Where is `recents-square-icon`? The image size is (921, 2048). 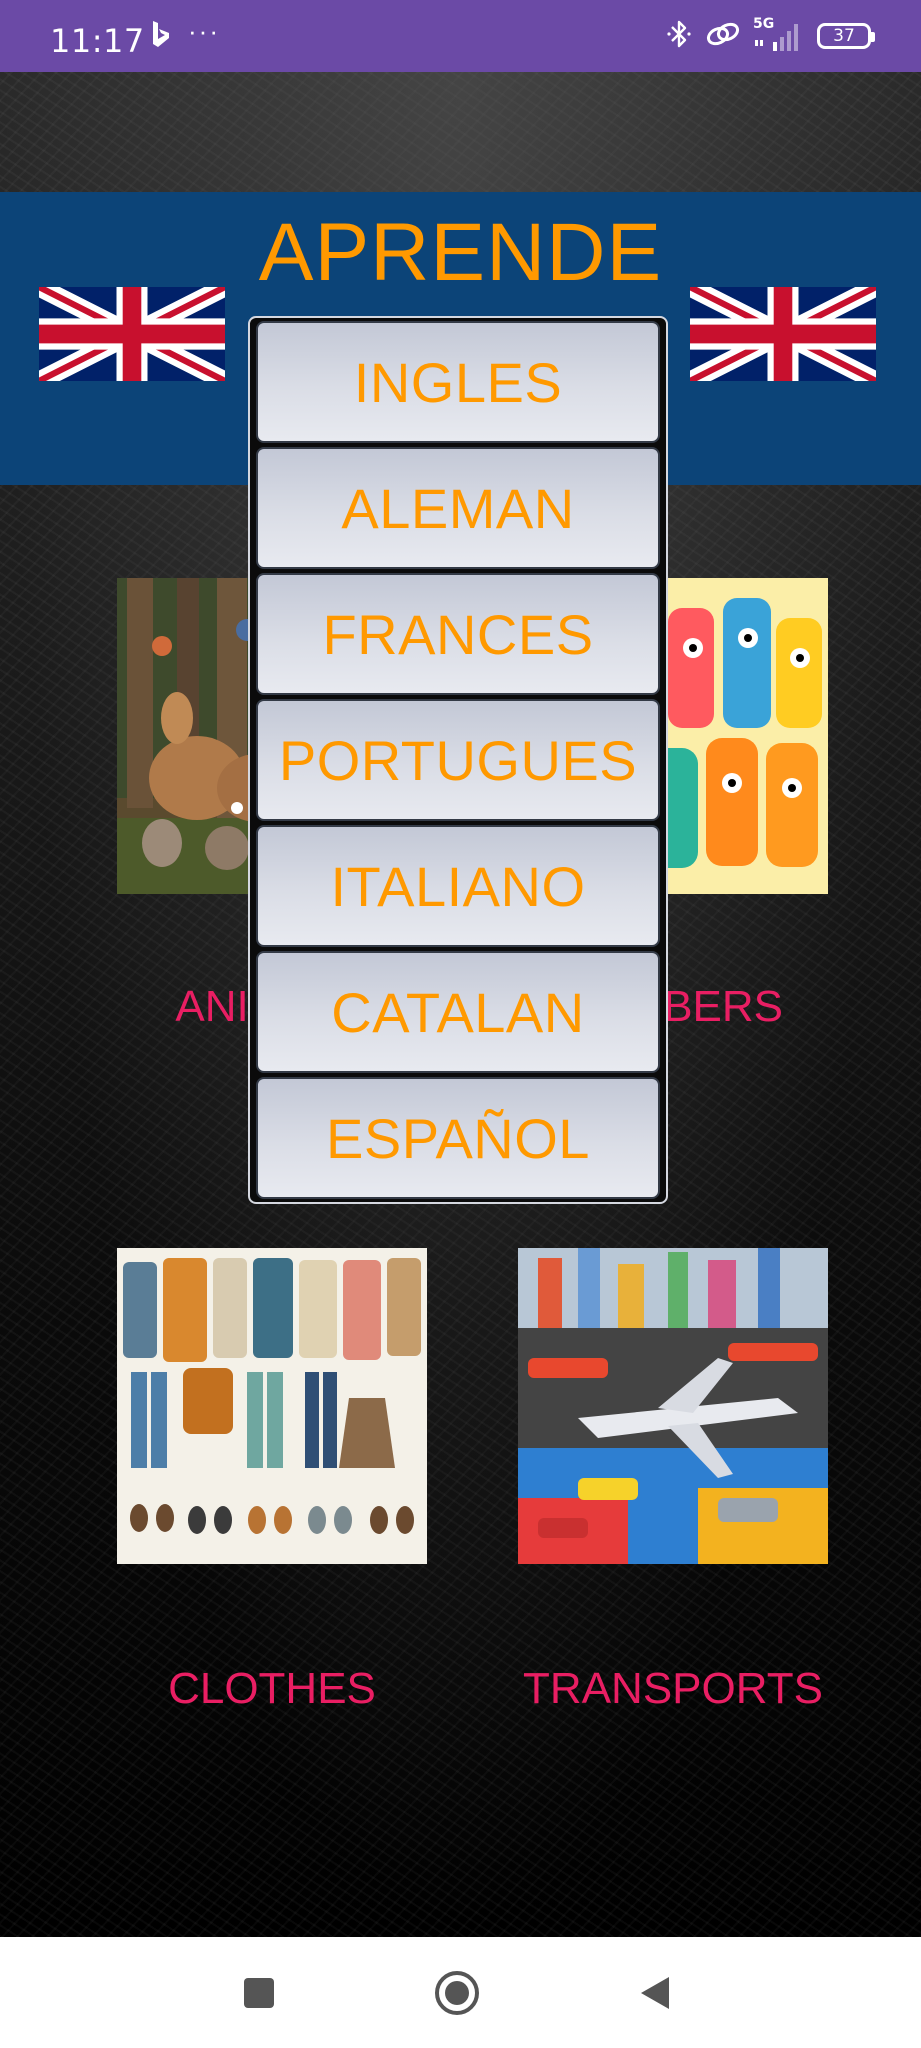
recents-square-icon is located at coordinates (259, 1993).